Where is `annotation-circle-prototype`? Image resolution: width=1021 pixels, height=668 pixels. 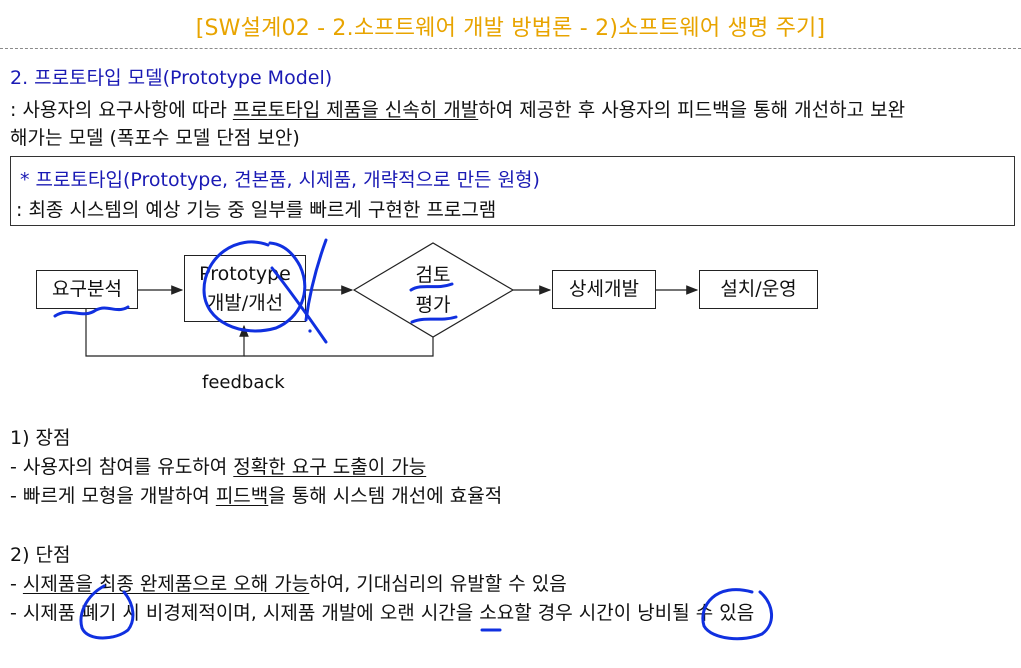
annotation-circle-prototype is located at coordinates (254, 286).